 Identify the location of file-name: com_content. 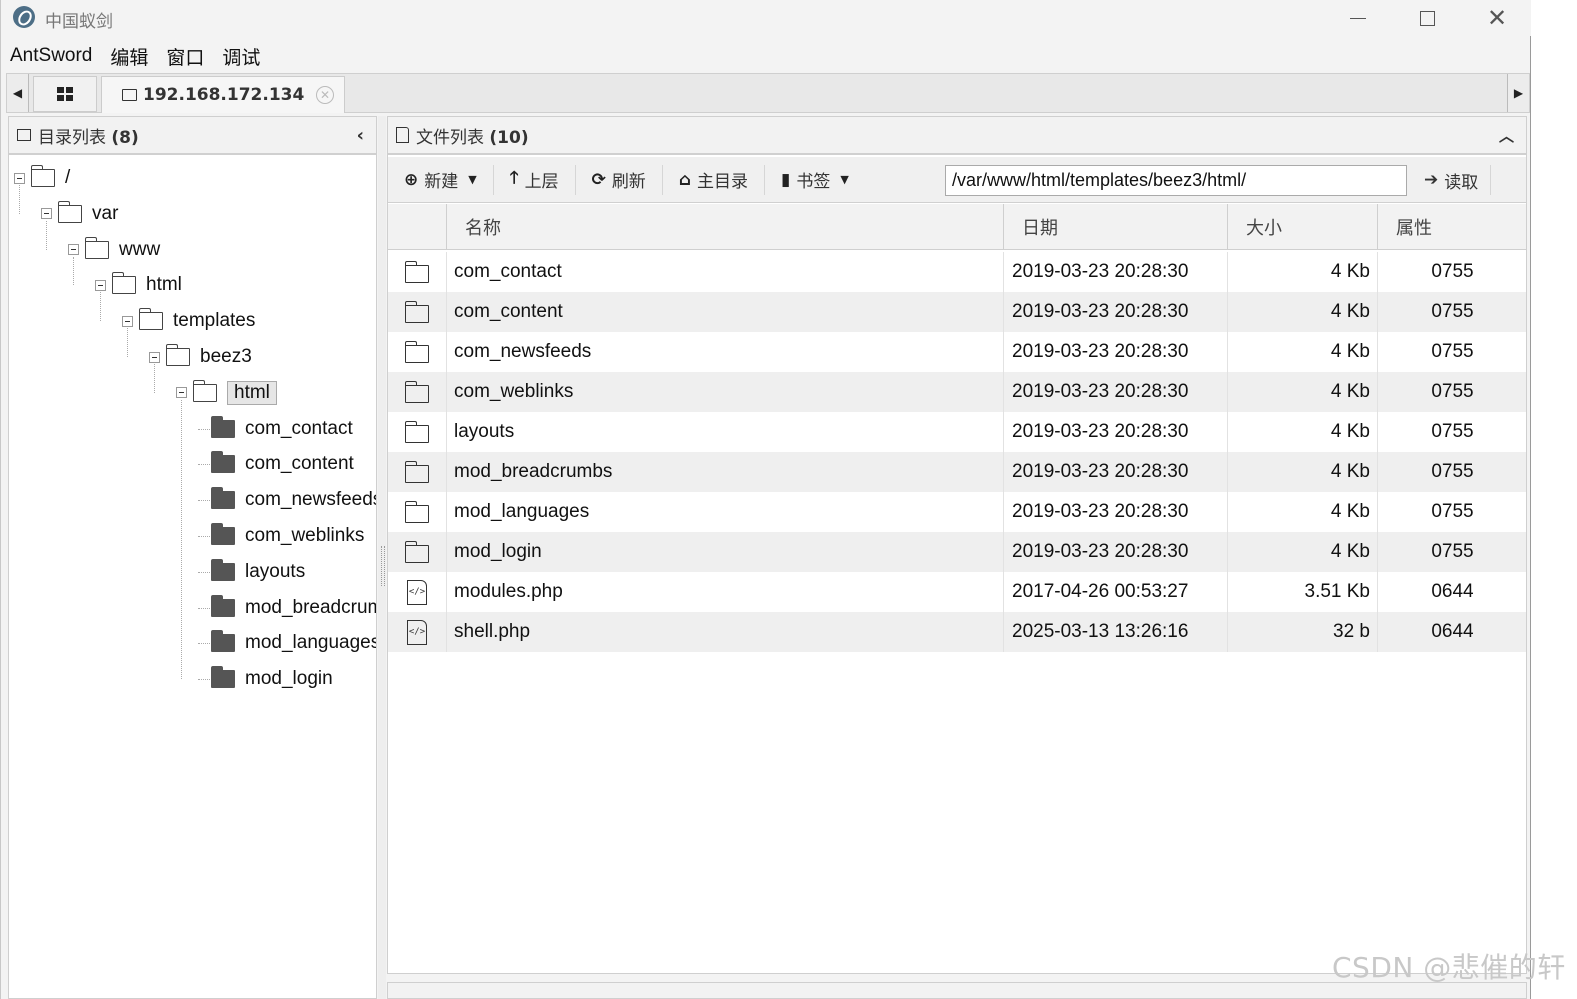
(724, 312).